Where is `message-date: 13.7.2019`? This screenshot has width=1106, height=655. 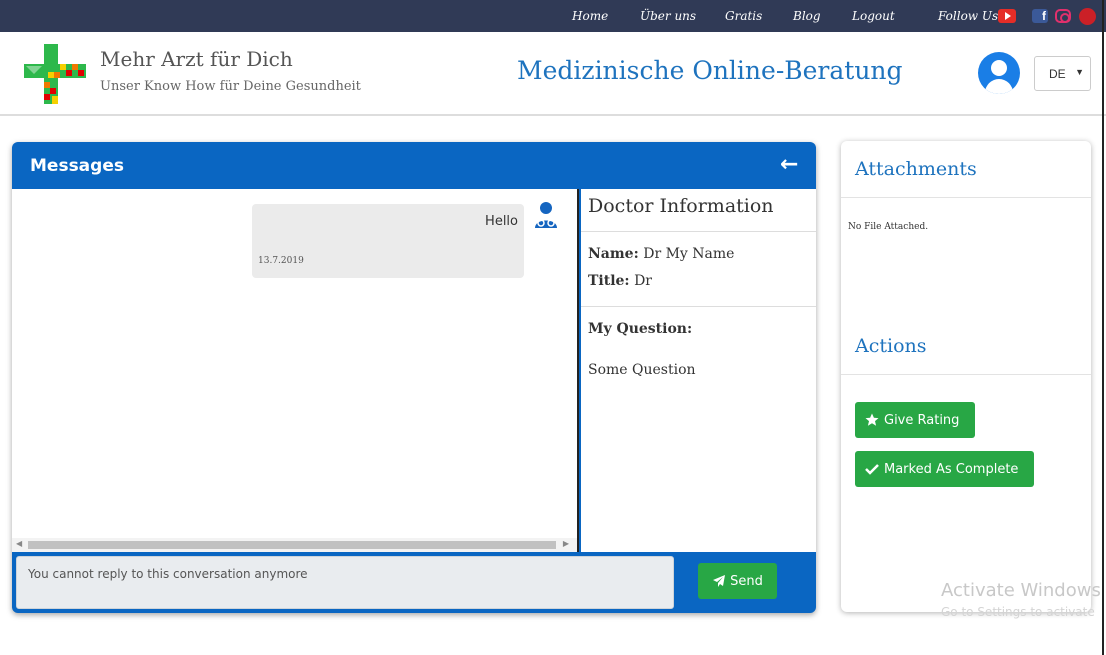 message-date: 13.7.2019 is located at coordinates (281, 261).